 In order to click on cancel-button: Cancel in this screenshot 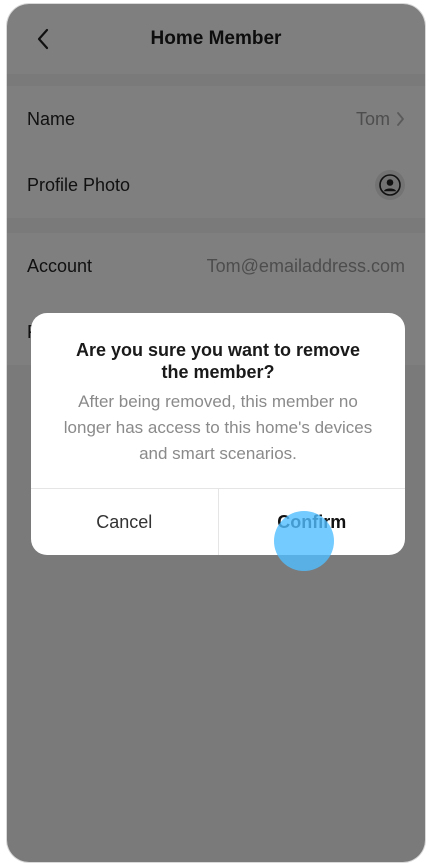, I will do `click(125, 522)`.